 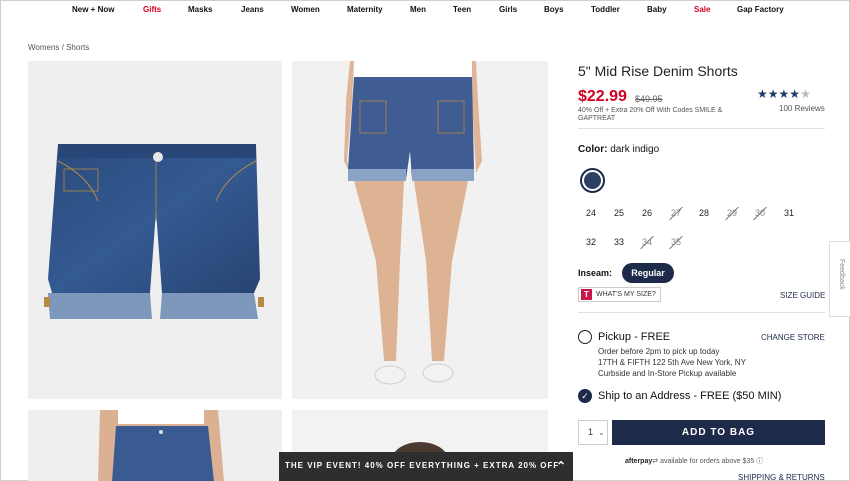 What do you see at coordinates (760, 213) in the screenshot?
I see `size-option-unavailable: 30` at bounding box center [760, 213].